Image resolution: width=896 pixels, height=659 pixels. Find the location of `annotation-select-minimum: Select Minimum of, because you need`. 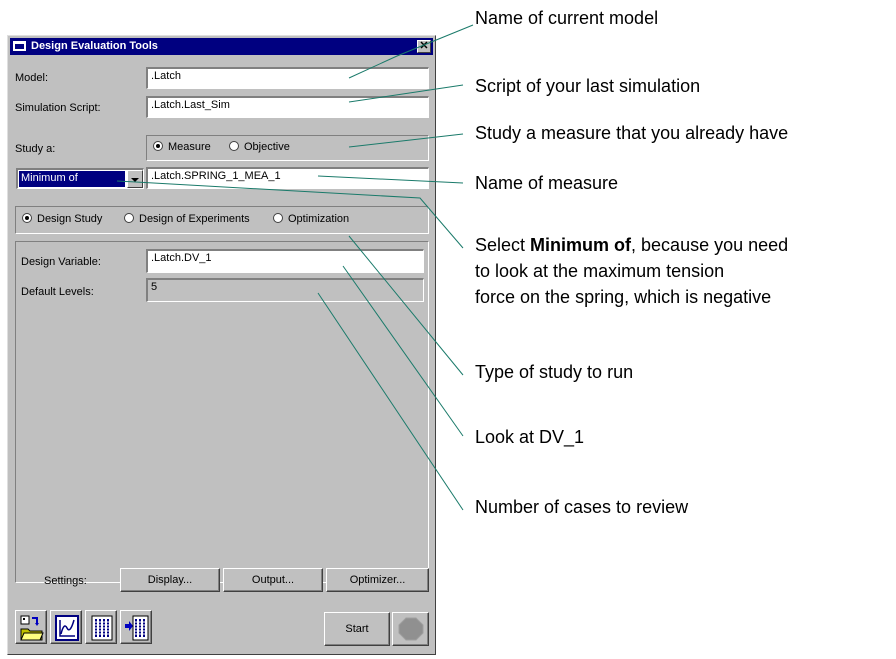

annotation-select-minimum: Select Minimum of, because you need is located at coordinates (631, 245).